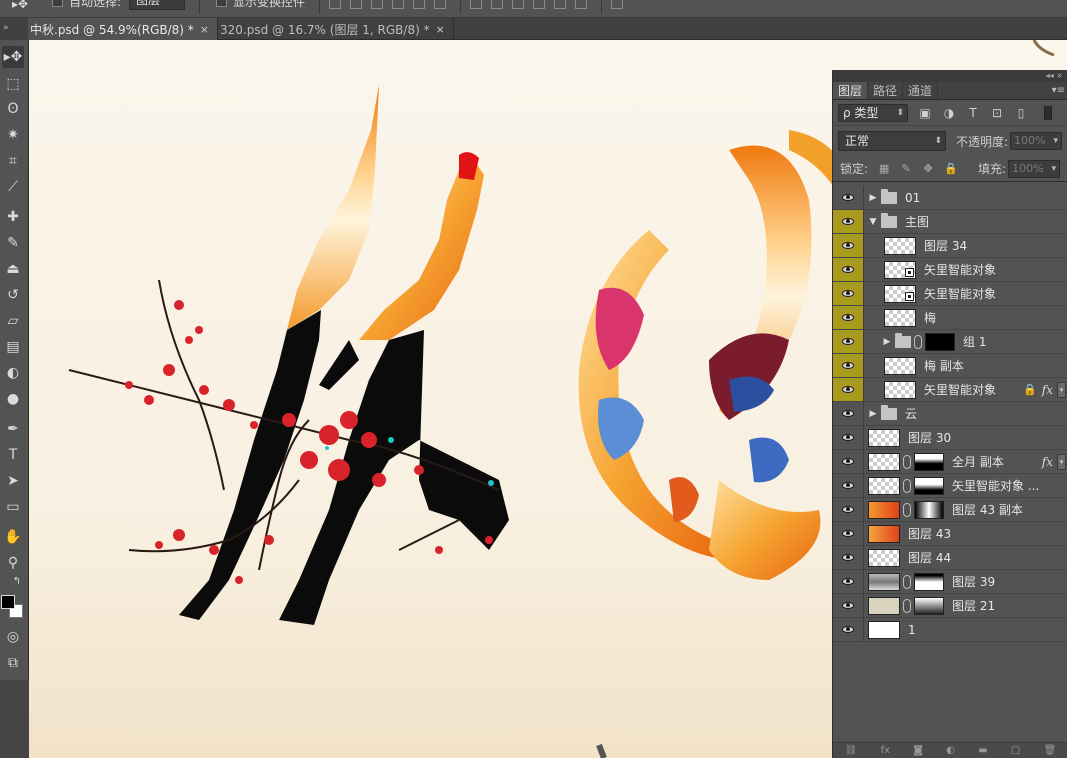  I want to click on blend-mode-dropdown: 正常 ⬍, so click(892, 141).